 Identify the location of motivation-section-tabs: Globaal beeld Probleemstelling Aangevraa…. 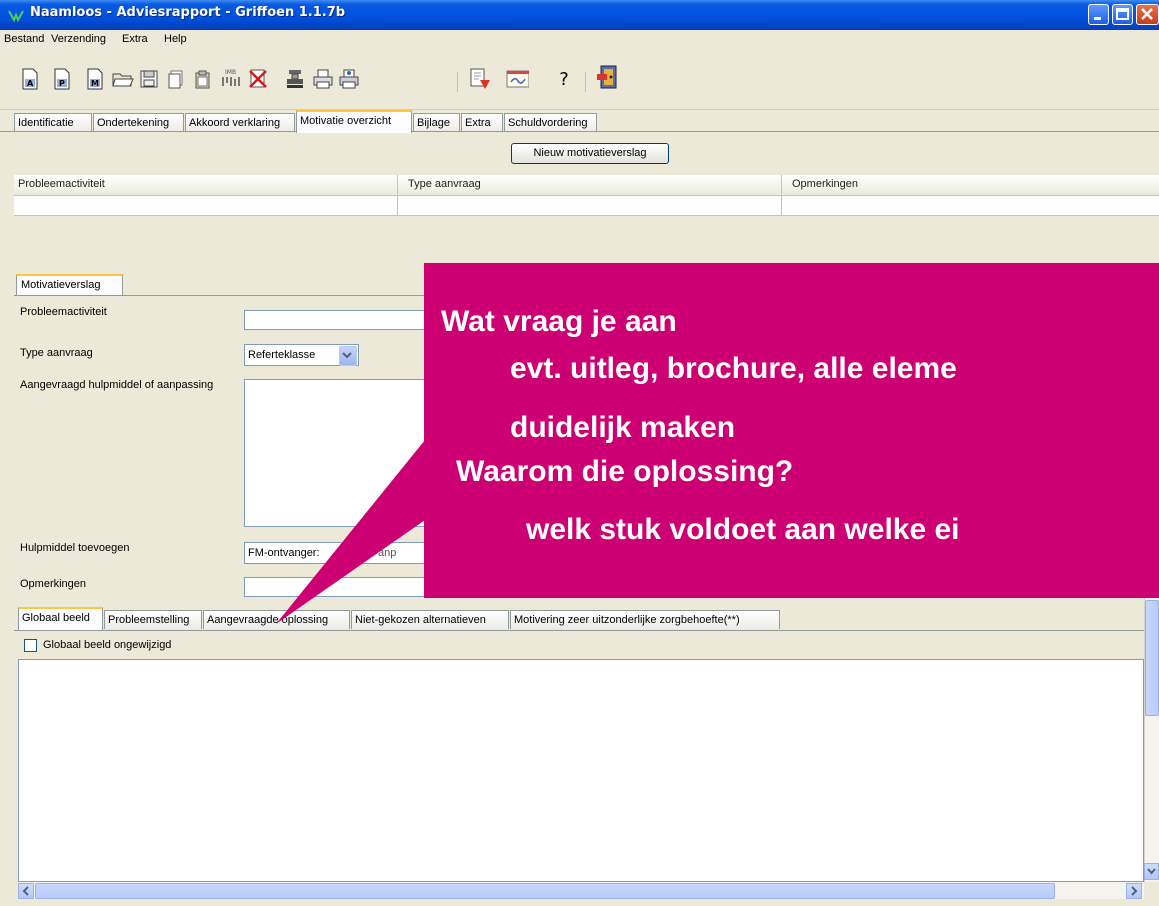
(586, 619).